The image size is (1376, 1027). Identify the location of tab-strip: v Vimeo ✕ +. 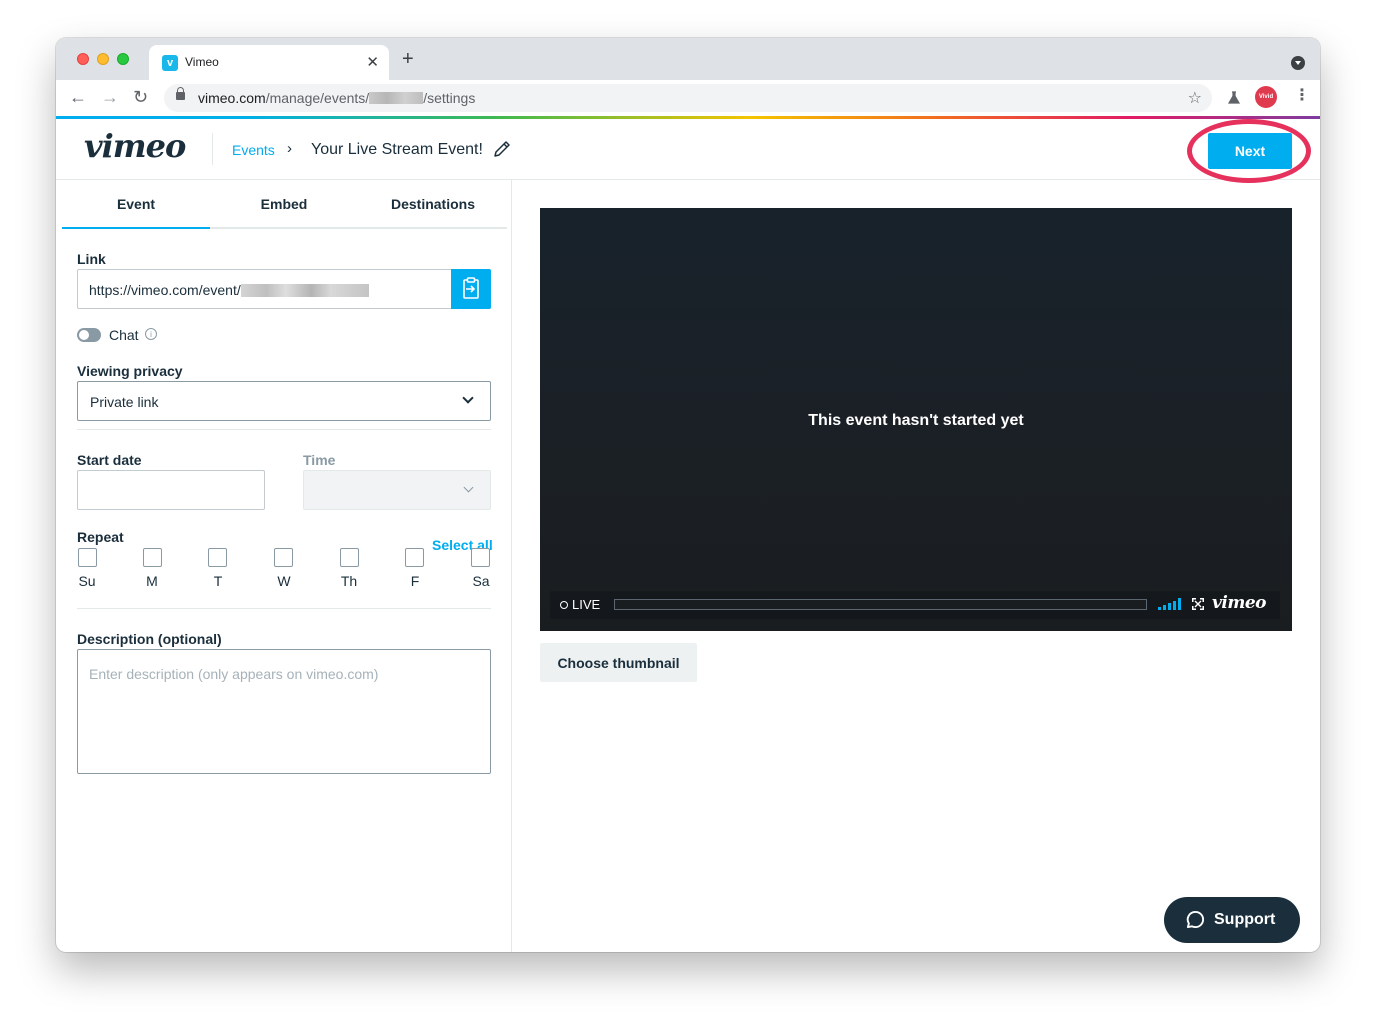
(688, 59).